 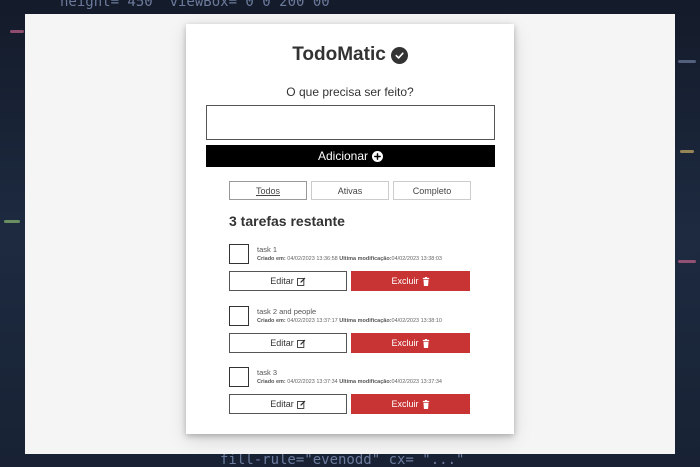 I want to click on modified-value: 04/02/2023 13:38:03, so click(x=416, y=259).